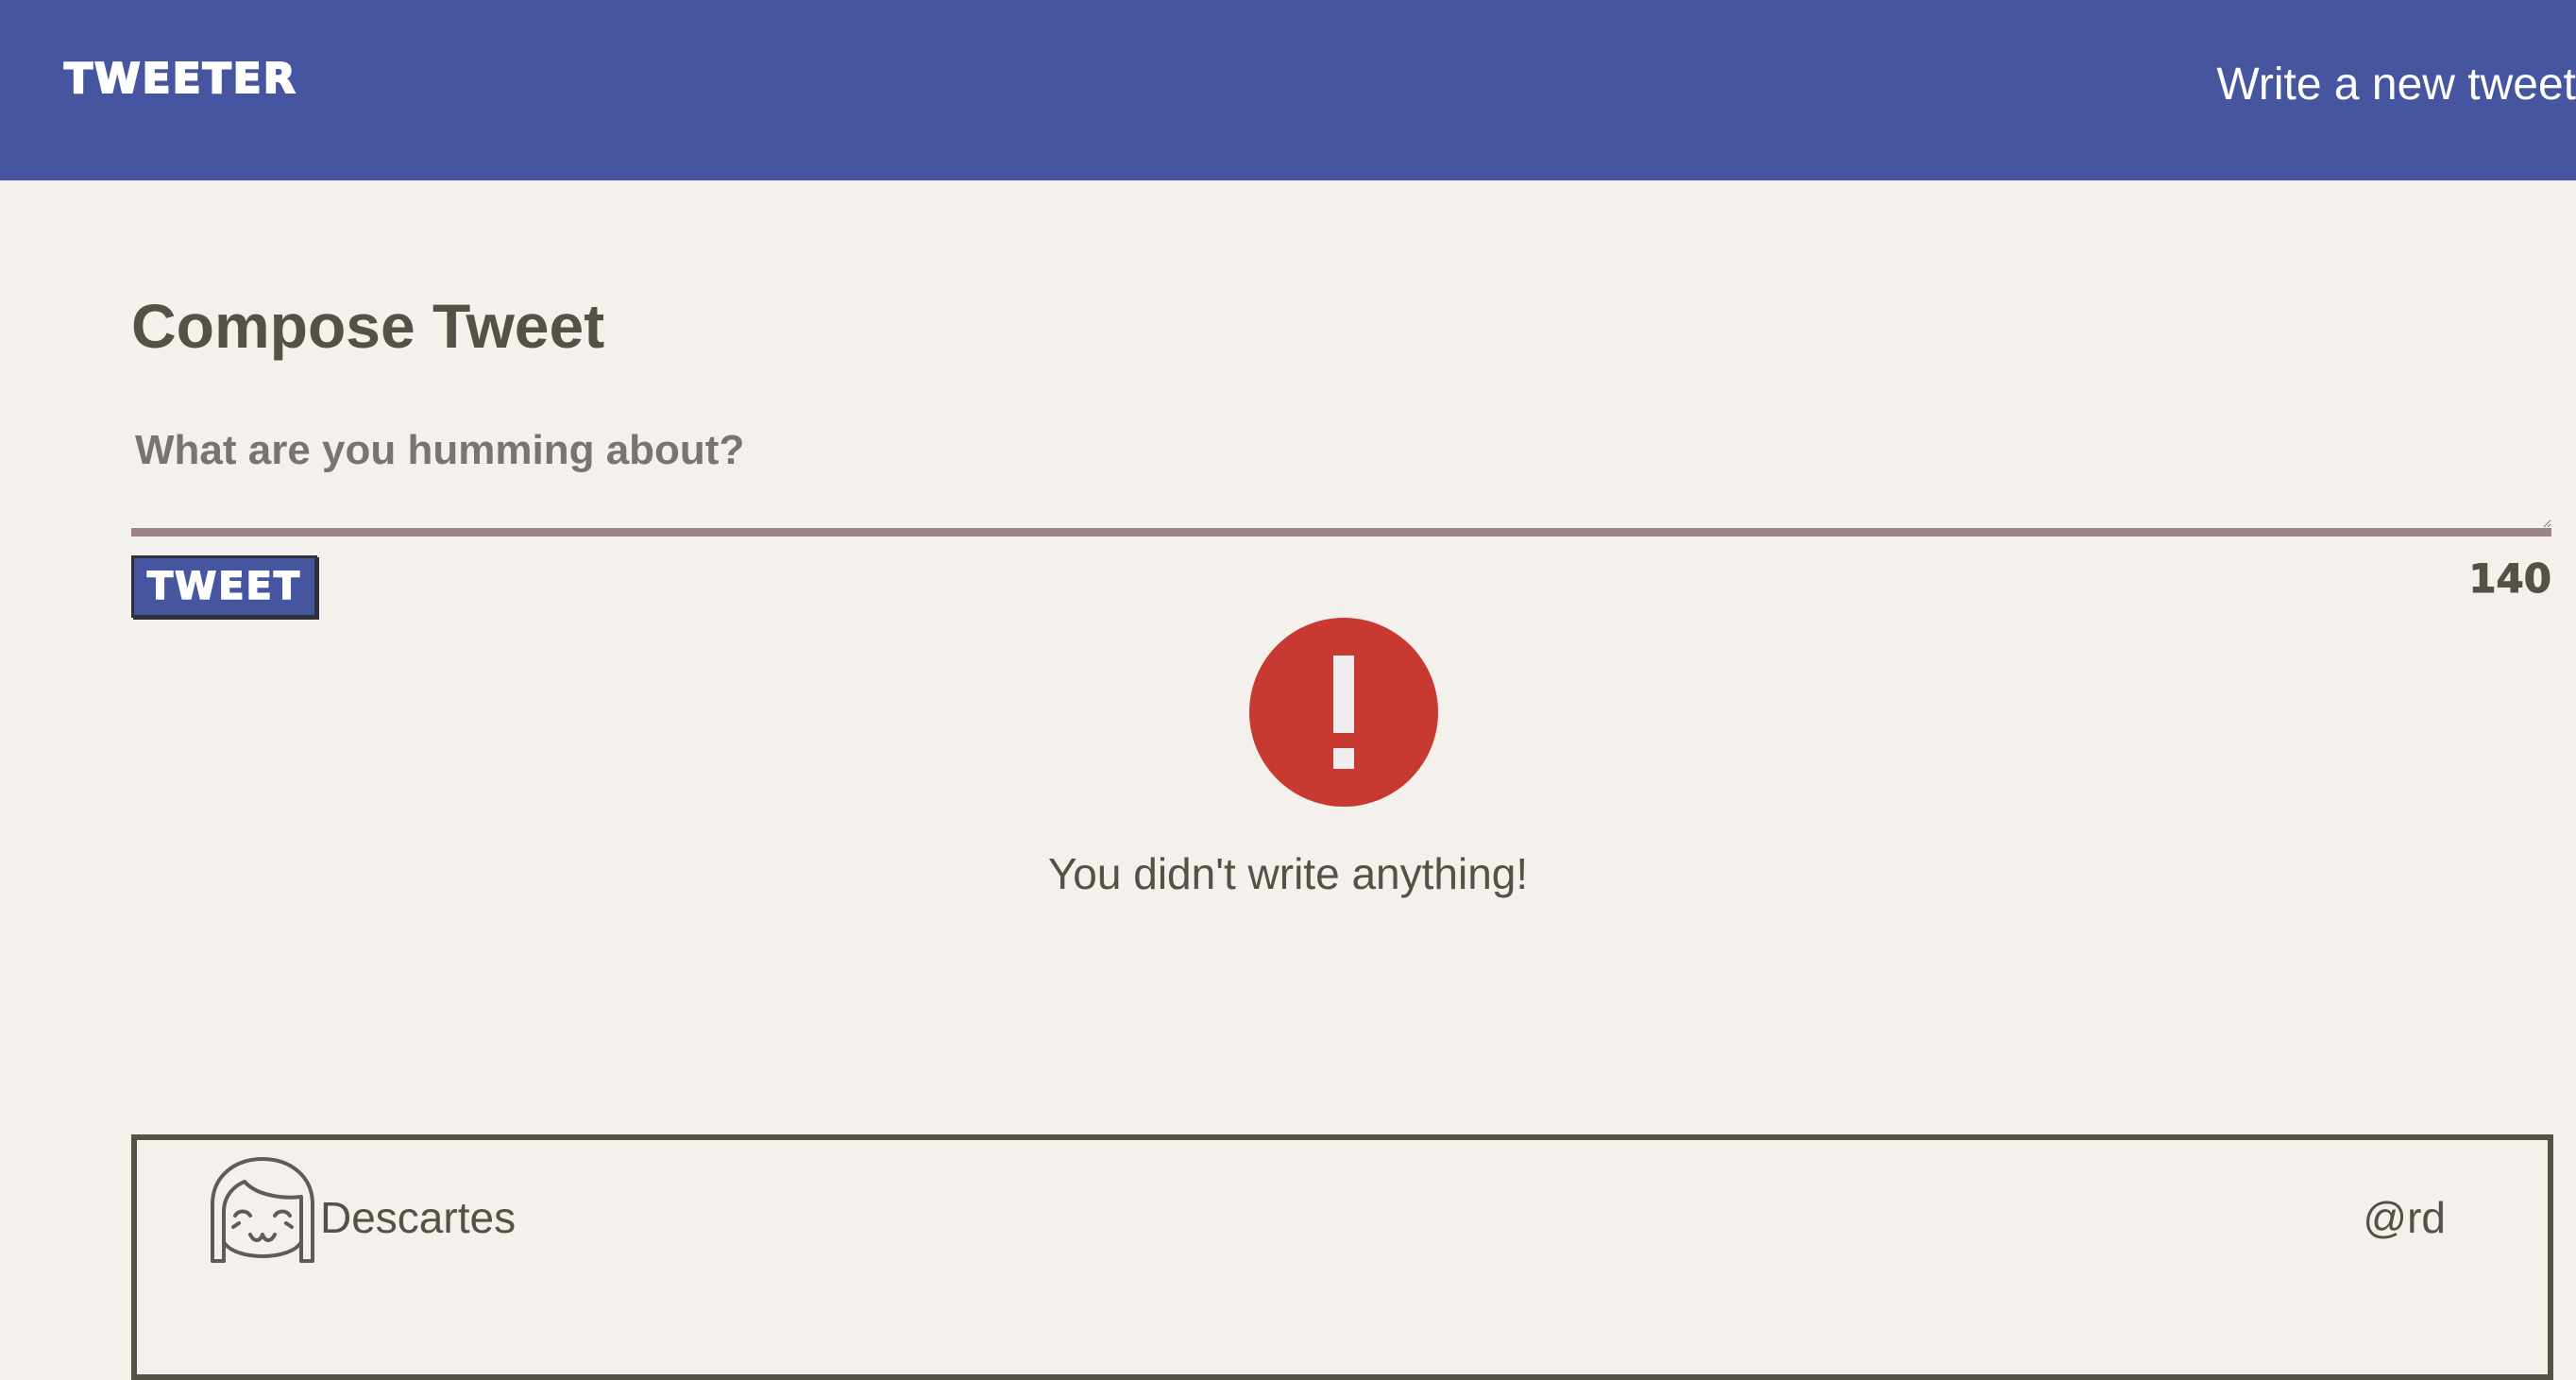  I want to click on tweet-author-handle: @rd, so click(2404, 1217).